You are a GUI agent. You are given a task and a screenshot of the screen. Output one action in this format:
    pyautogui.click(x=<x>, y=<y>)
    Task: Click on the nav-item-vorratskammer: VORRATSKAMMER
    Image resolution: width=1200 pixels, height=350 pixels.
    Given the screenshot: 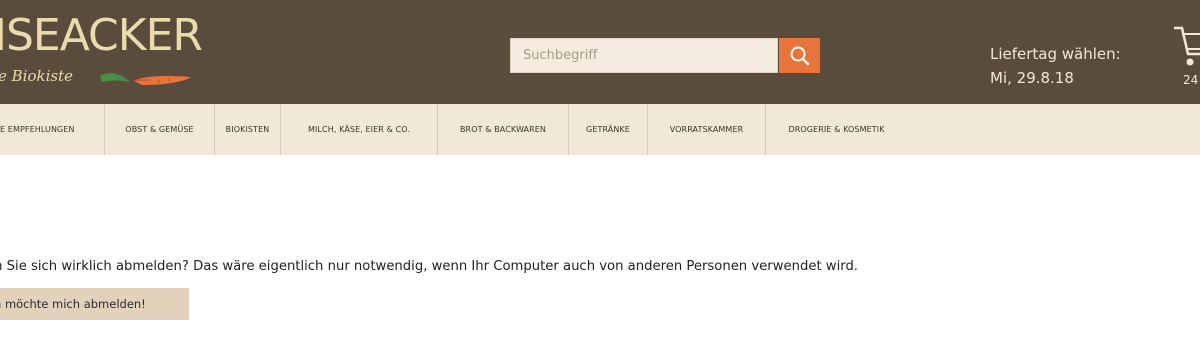 What is the action you would take?
    pyautogui.click(x=707, y=129)
    